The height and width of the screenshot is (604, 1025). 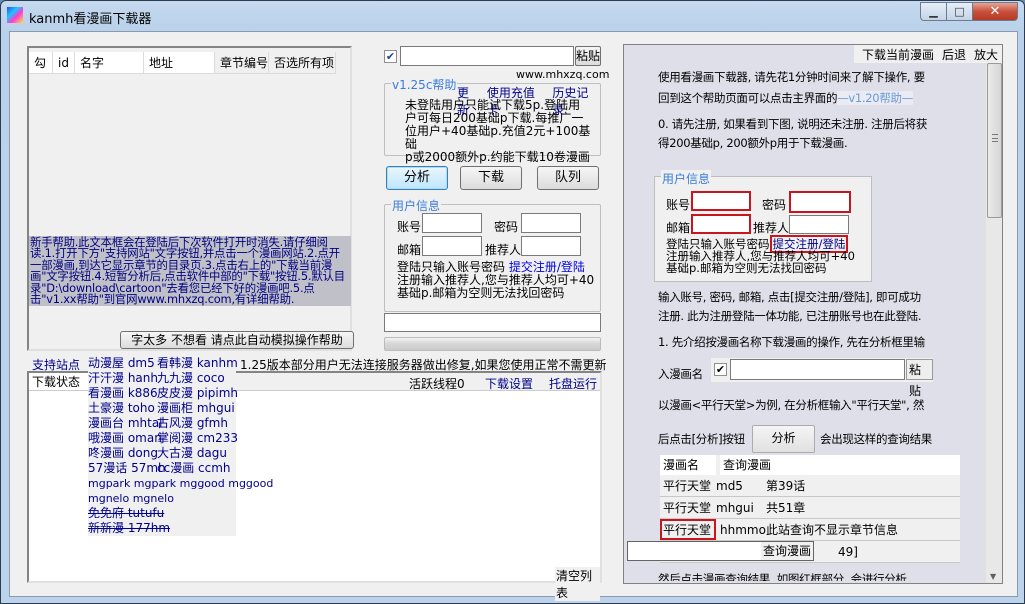 I want to click on site-row: 动漫屋 dm5 看韩漫 kanhm, so click(x=163, y=363).